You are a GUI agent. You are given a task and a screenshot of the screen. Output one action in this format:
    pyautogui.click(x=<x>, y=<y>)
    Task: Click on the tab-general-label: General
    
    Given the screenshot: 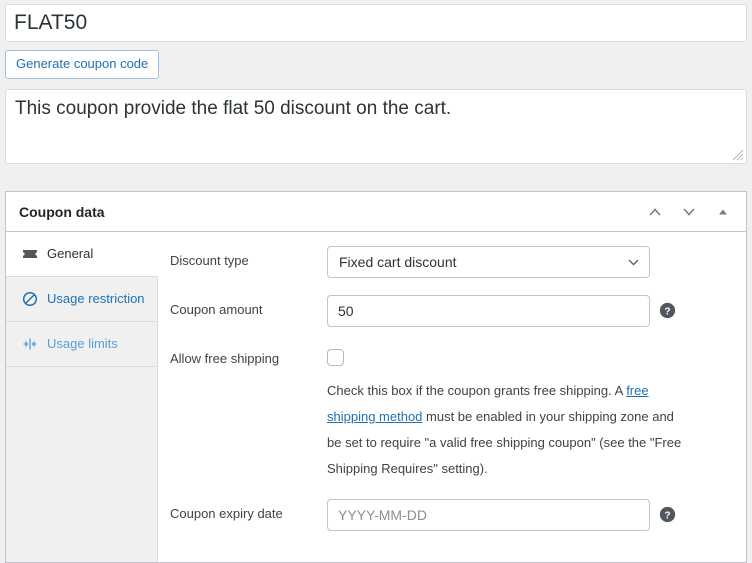 What is the action you would take?
    pyautogui.click(x=70, y=253)
    